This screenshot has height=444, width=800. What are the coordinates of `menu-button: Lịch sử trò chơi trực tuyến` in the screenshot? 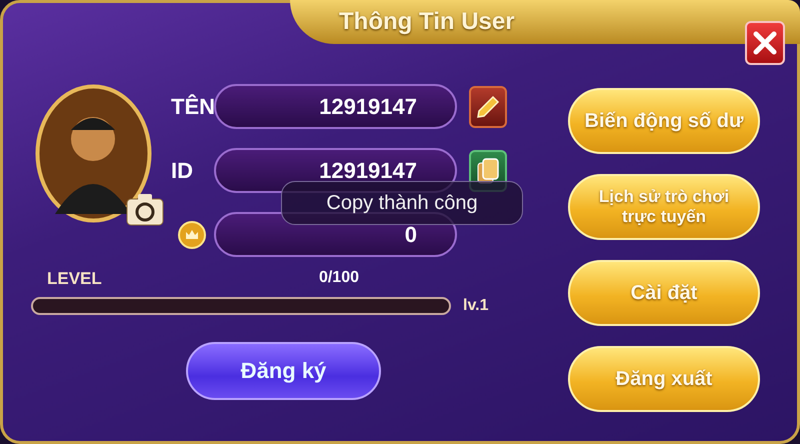 It's located at (664, 207).